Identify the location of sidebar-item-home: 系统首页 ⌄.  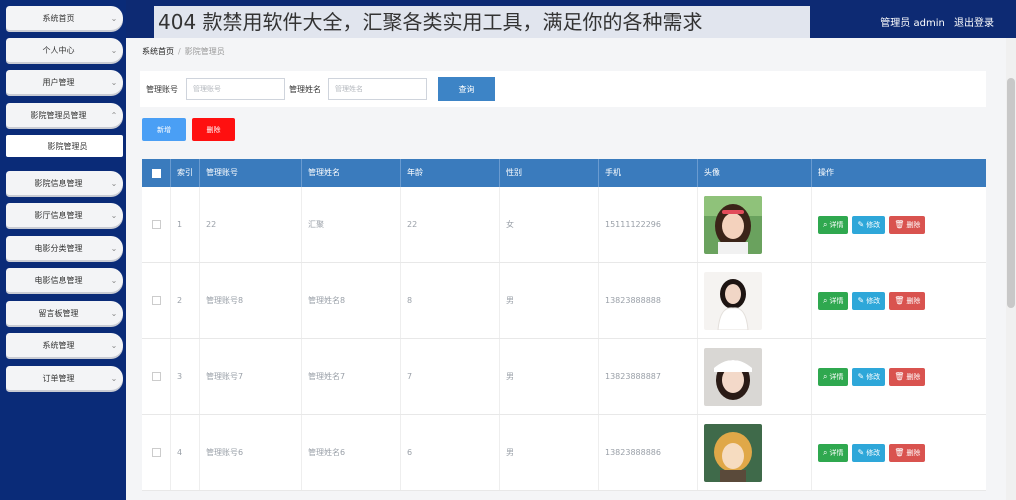
(64, 18).